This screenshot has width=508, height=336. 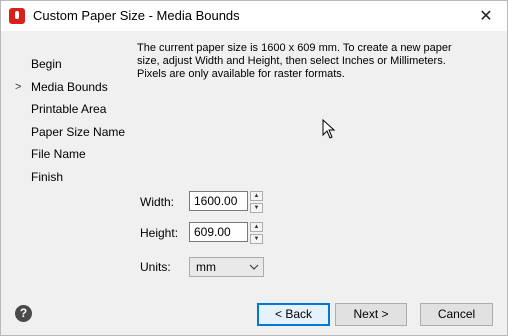 I want to click on title-bar: Custom Paper Size - Media Bounds ✕, so click(x=254, y=16).